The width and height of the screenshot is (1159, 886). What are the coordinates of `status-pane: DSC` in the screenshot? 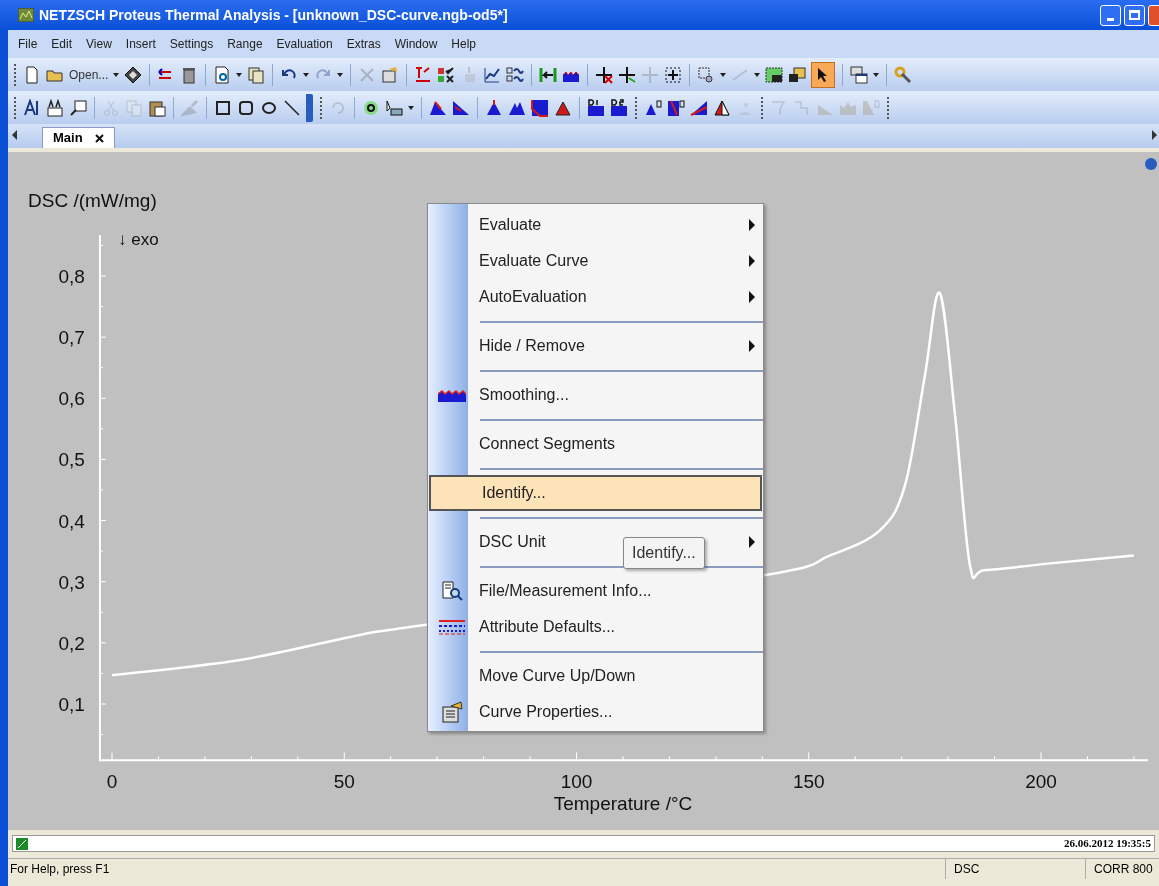 It's located at (1015, 869).